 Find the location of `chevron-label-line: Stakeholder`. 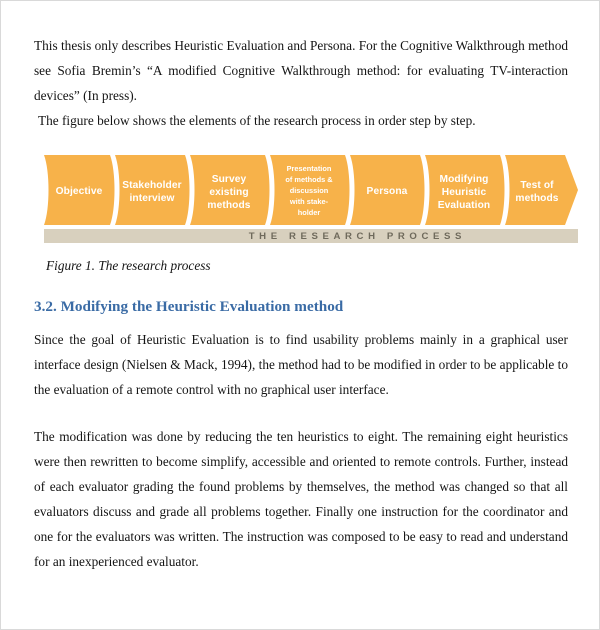

chevron-label-line: Stakeholder is located at coordinates (151, 185).